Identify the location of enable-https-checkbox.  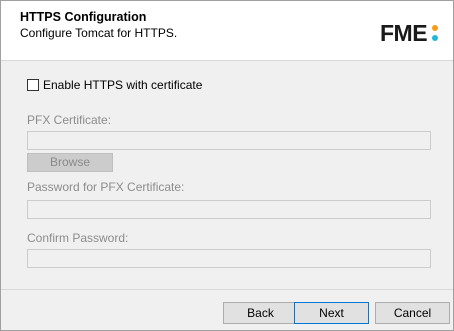
(33, 85).